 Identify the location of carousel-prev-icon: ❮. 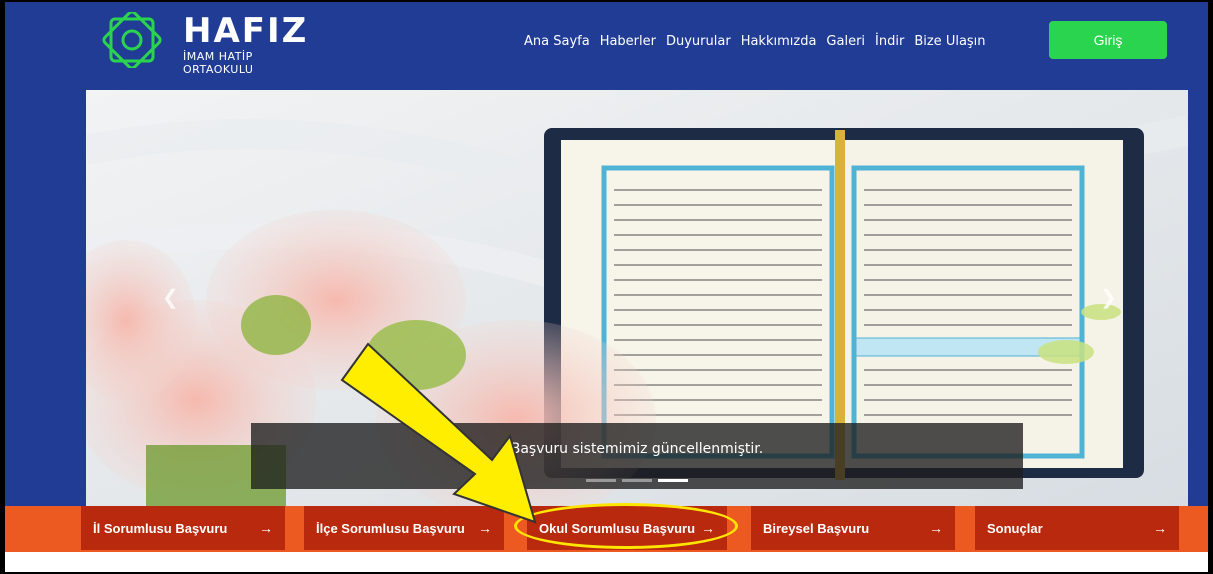
(170, 297).